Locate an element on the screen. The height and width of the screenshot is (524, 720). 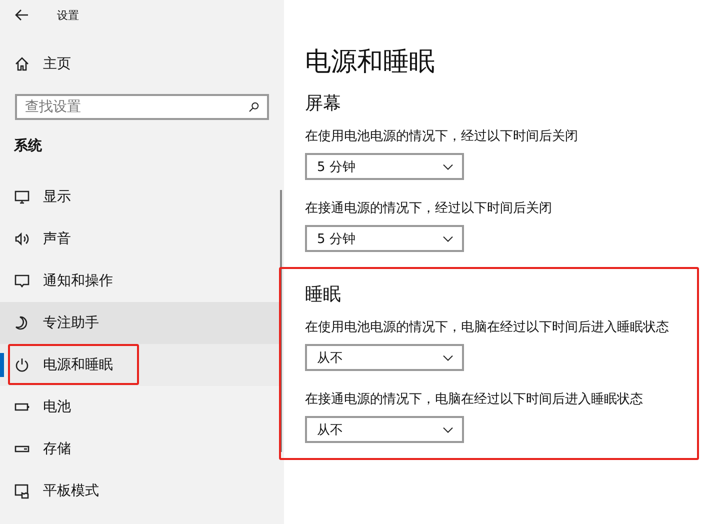
sidebar-item: 专注助手 is located at coordinates (139, 323).